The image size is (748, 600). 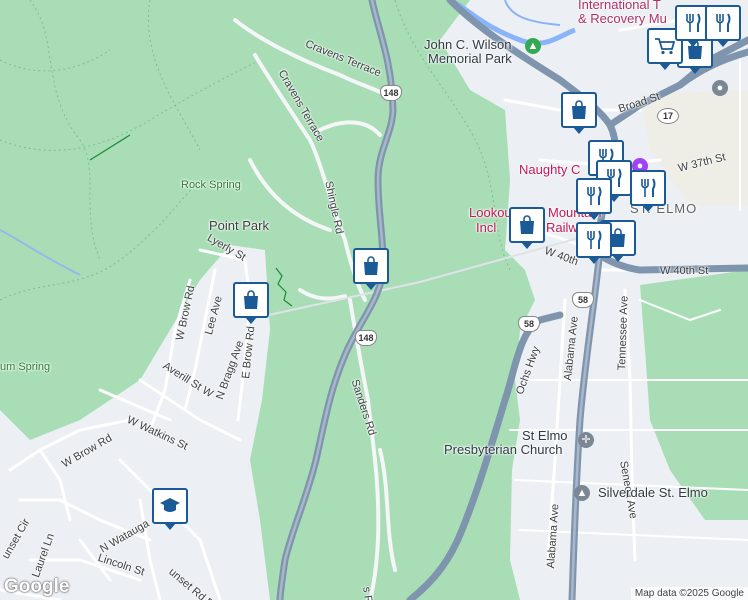 I want to click on wilson-park-label-2: Memorial Park, so click(x=470, y=58).